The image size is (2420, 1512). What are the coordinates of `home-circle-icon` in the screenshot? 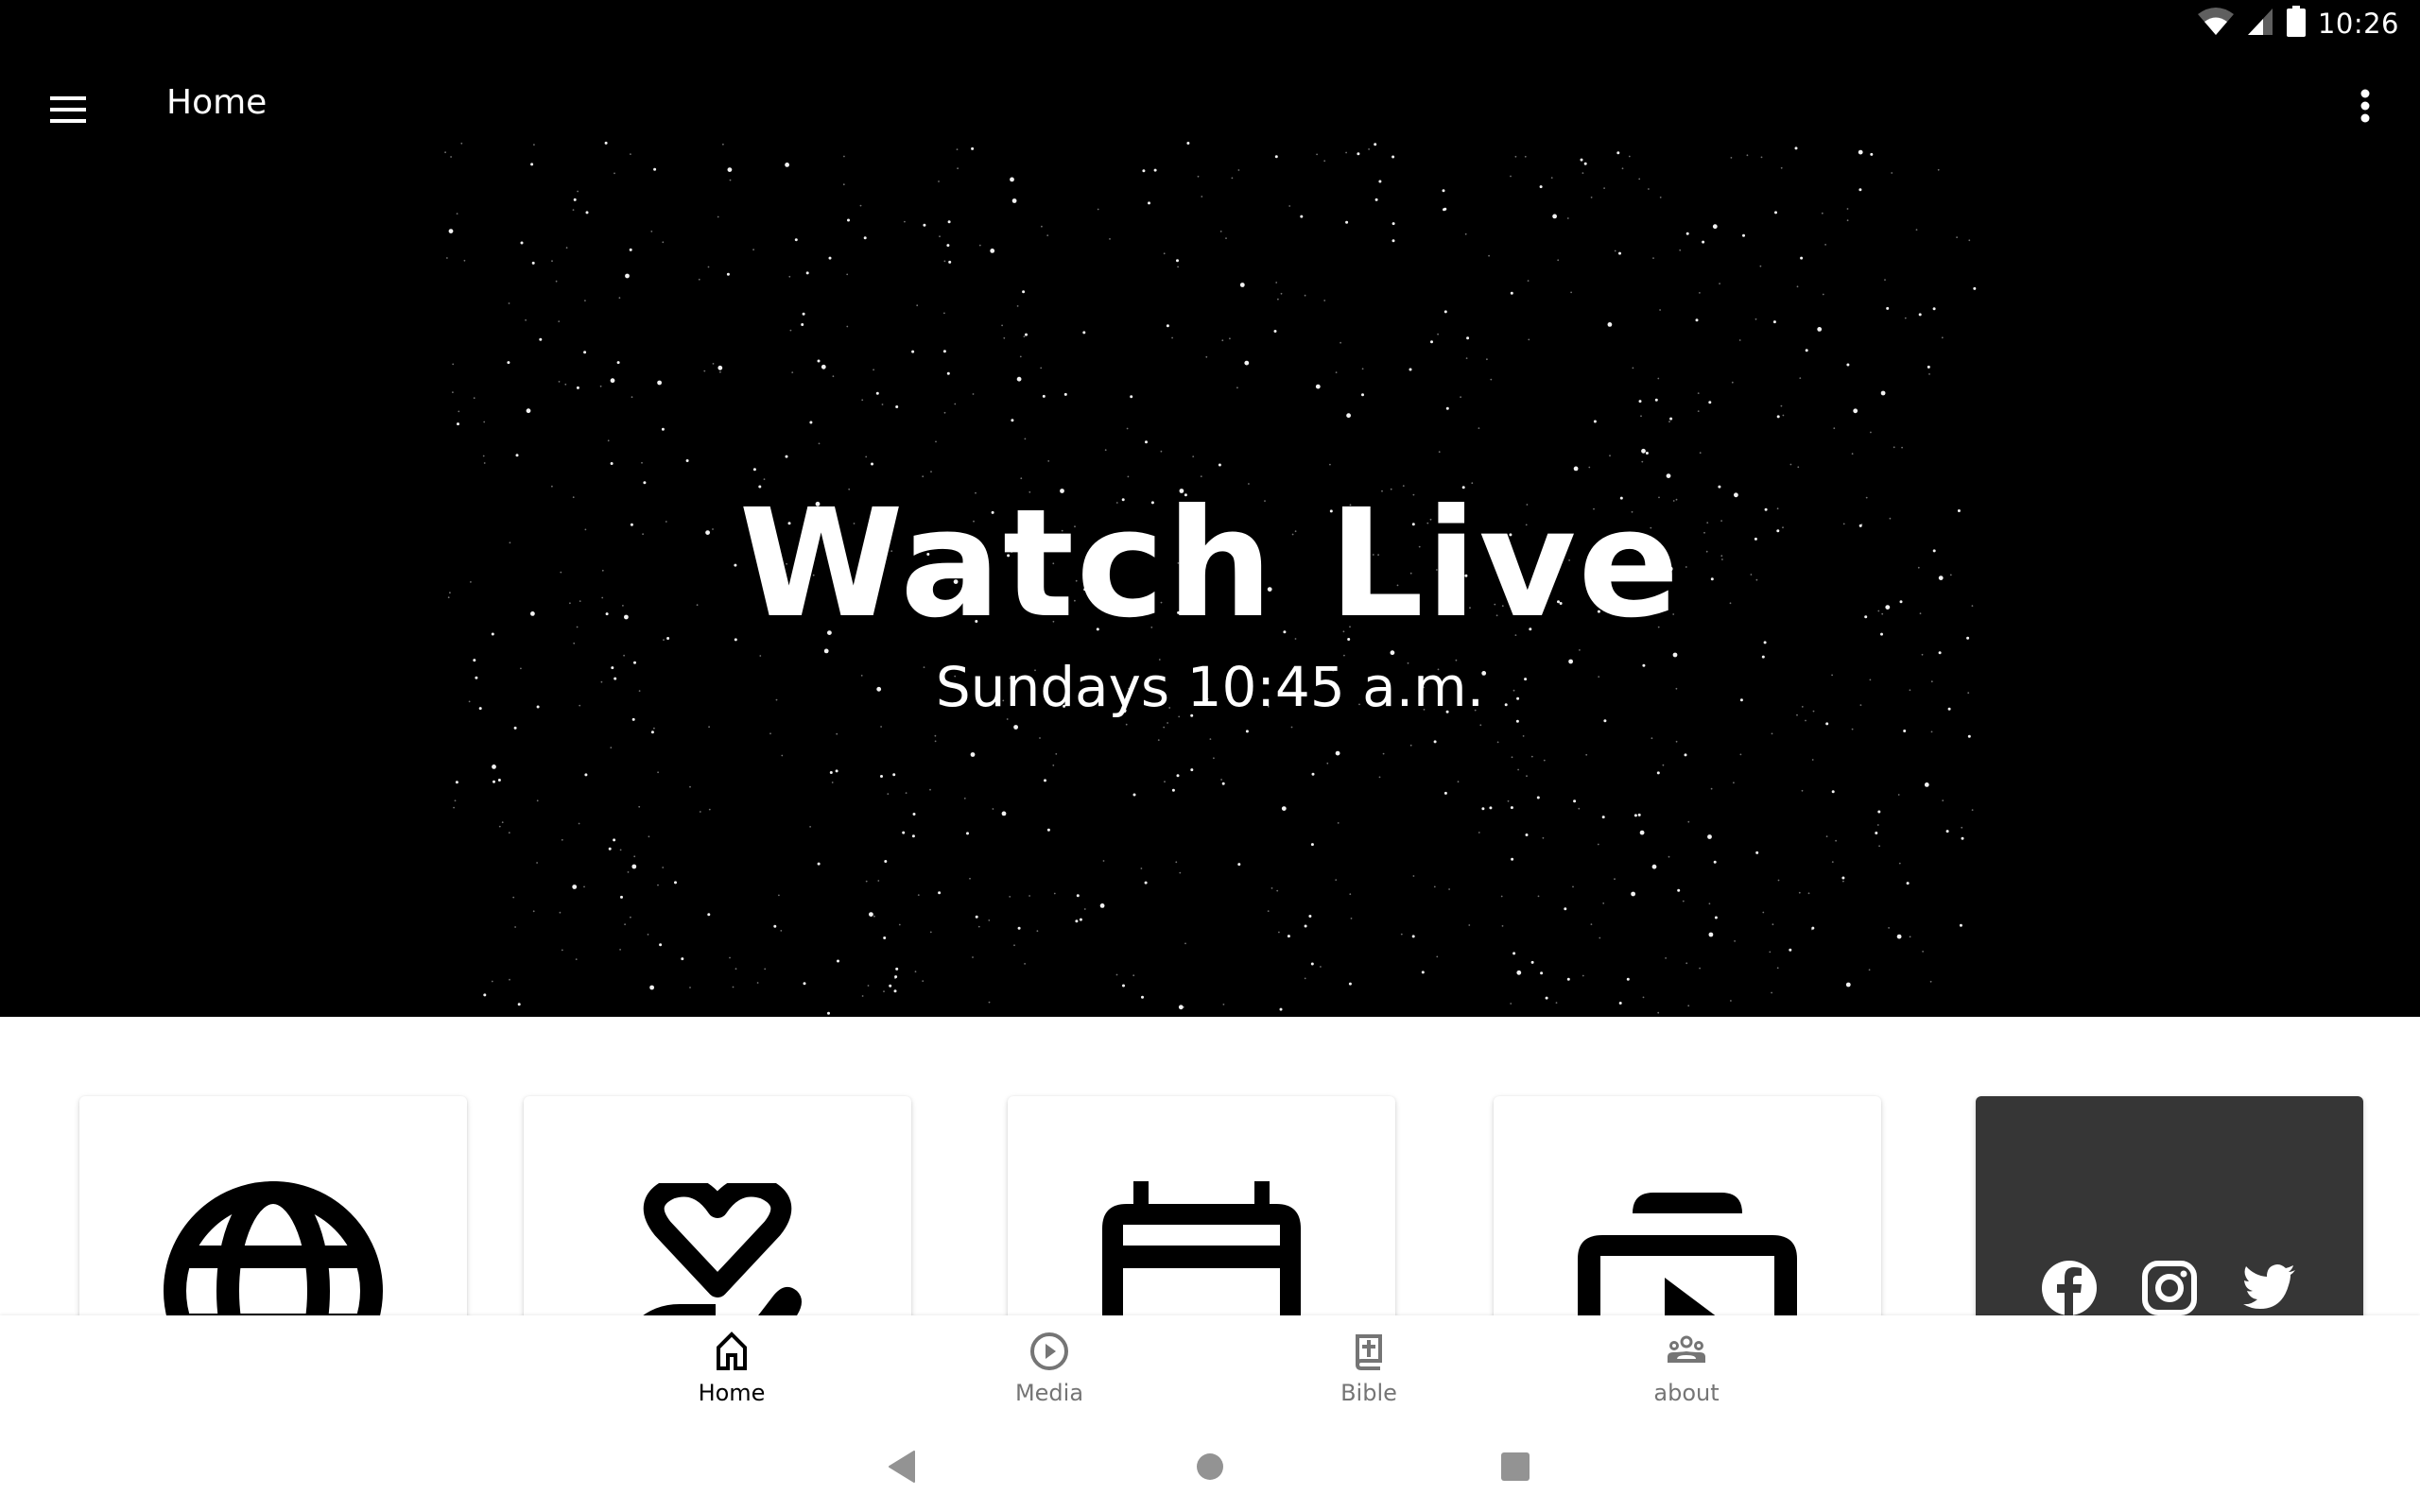 It's located at (1210, 1466).